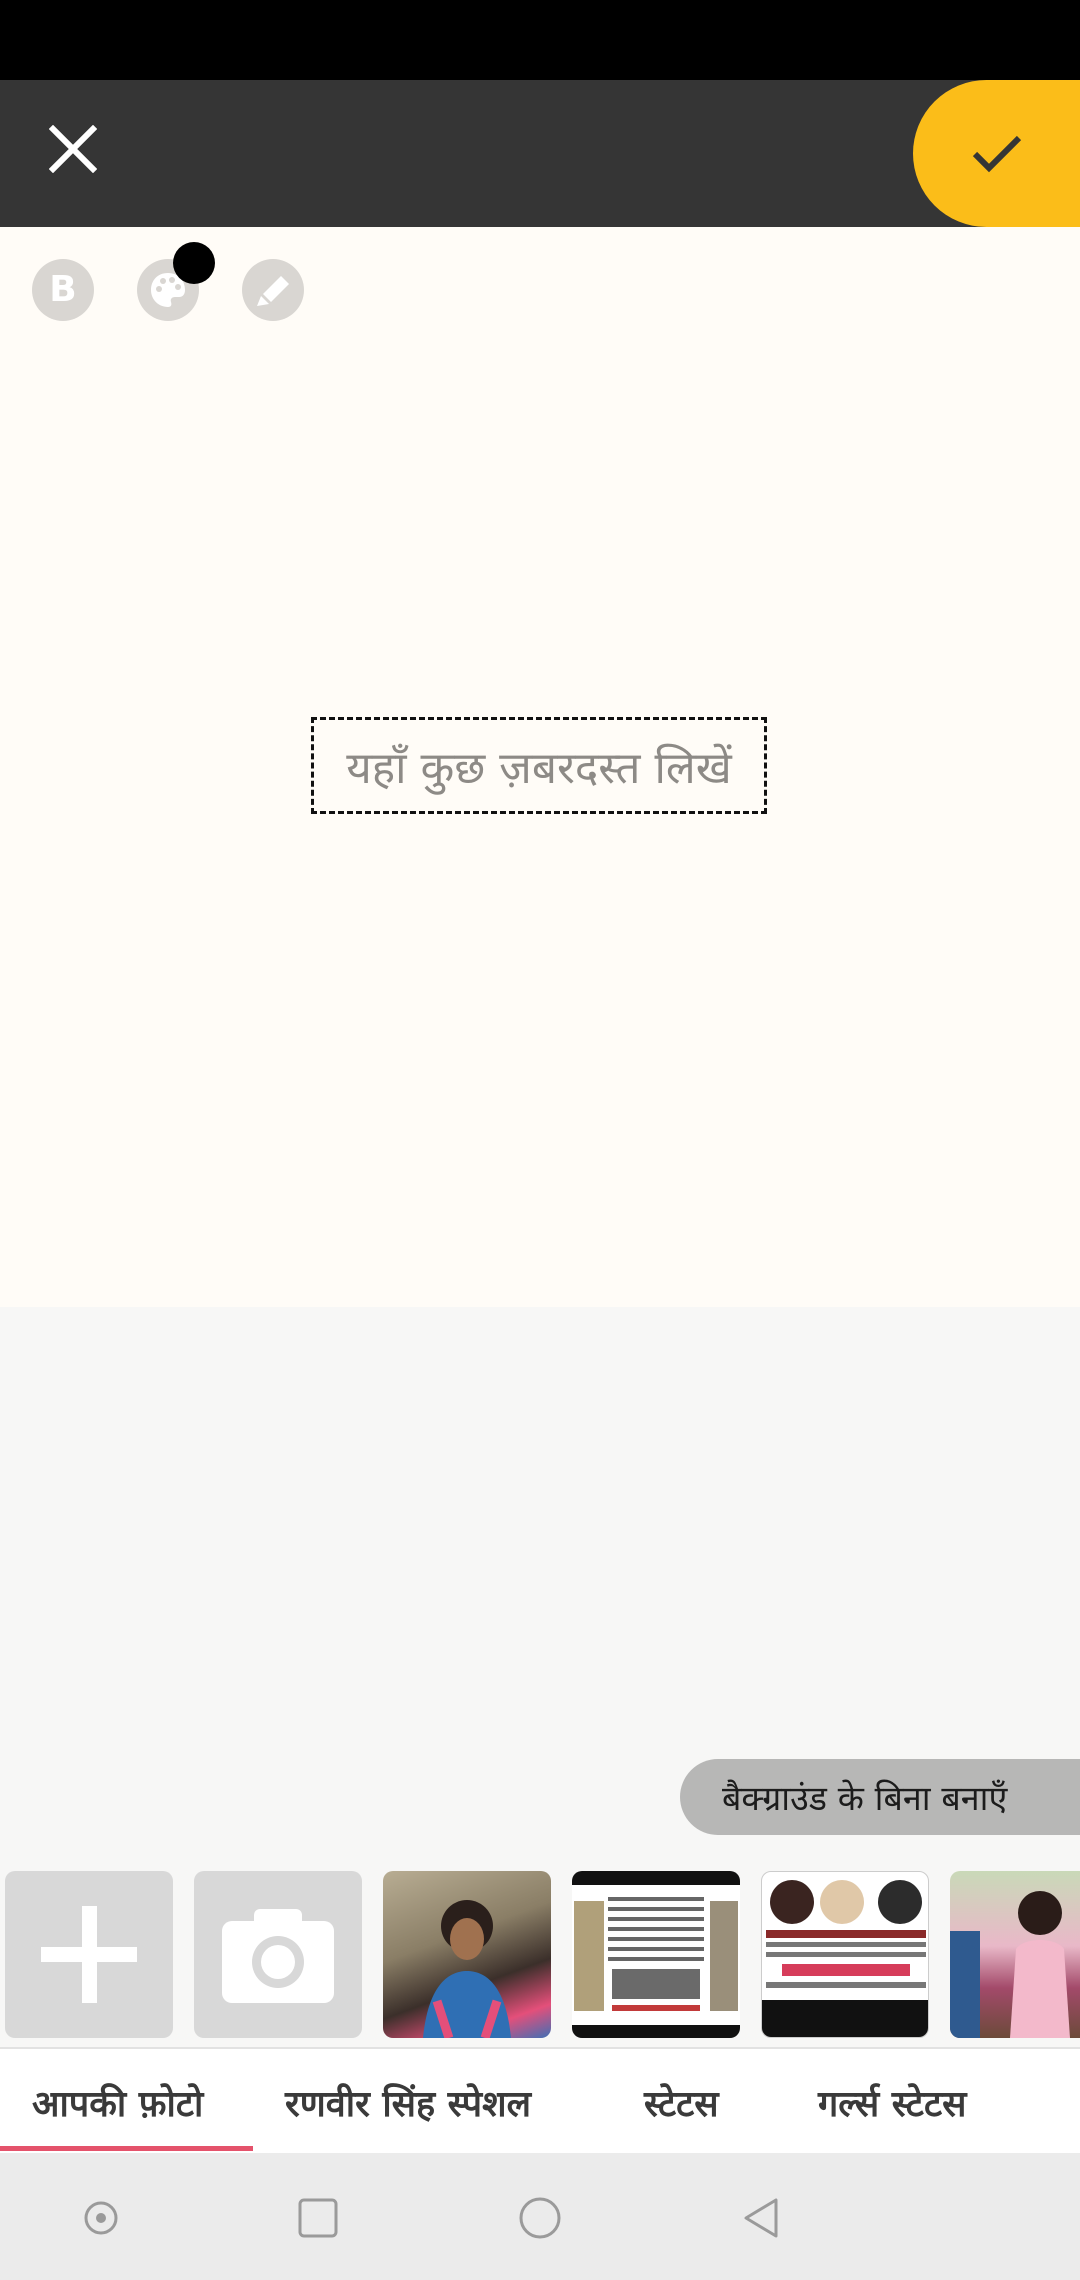  Describe the element at coordinates (540, 40) in the screenshot. I see `status-bar` at that location.